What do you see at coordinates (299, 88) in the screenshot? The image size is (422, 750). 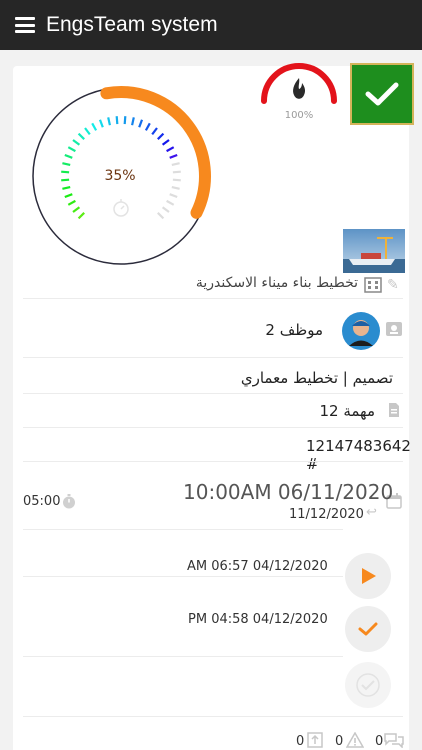 I see `flame-icon` at bounding box center [299, 88].